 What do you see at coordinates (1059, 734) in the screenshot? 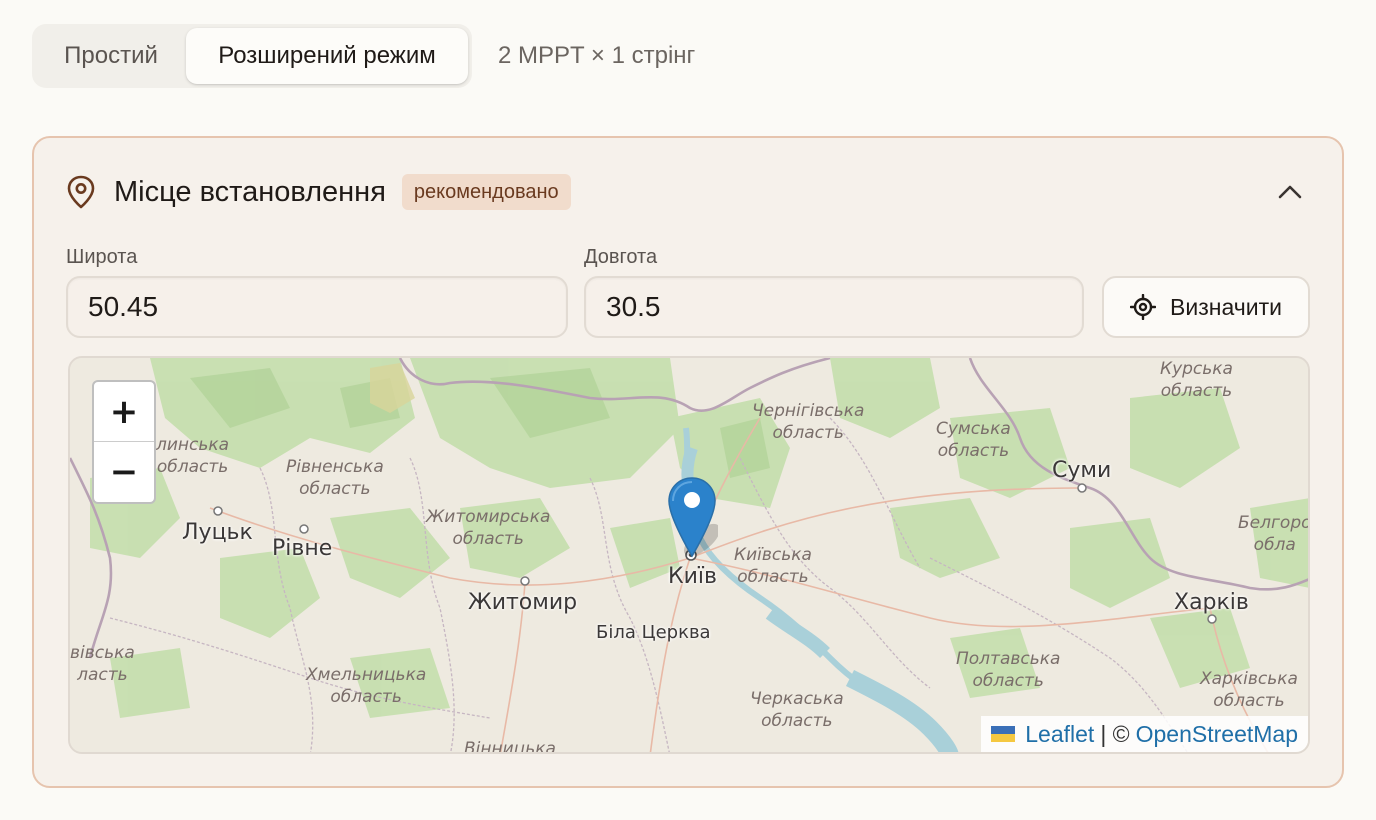
I see `leaflet-link: Leaflet` at bounding box center [1059, 734].